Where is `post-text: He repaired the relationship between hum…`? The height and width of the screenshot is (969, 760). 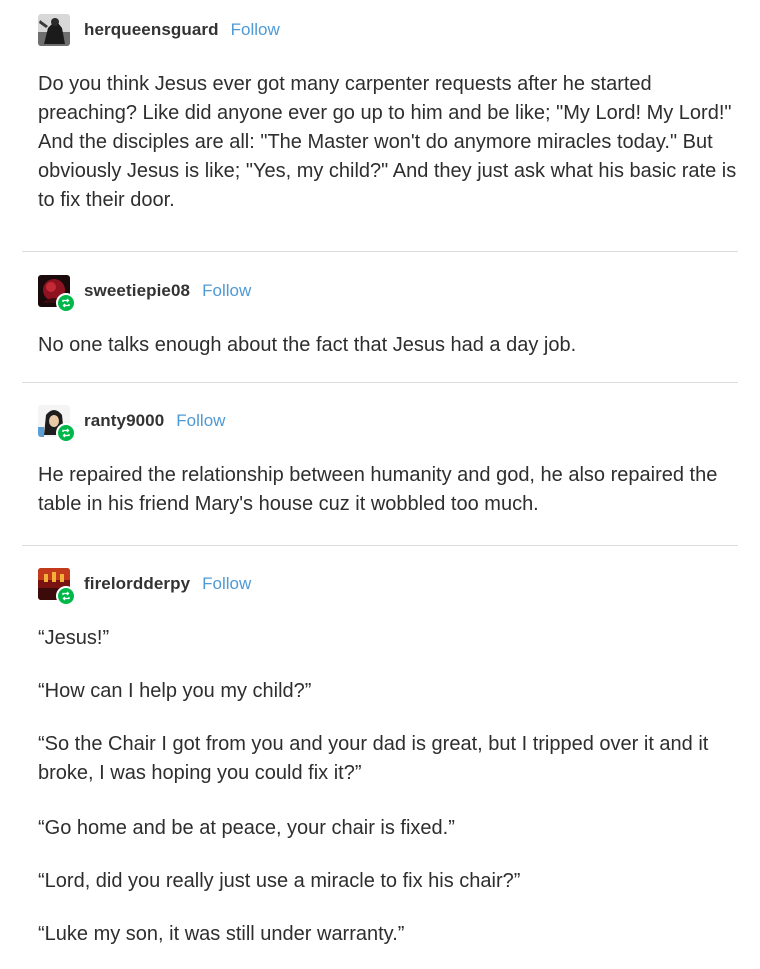 post-text: He repaired the relationship between hum… is located at coordinates (378, 489).